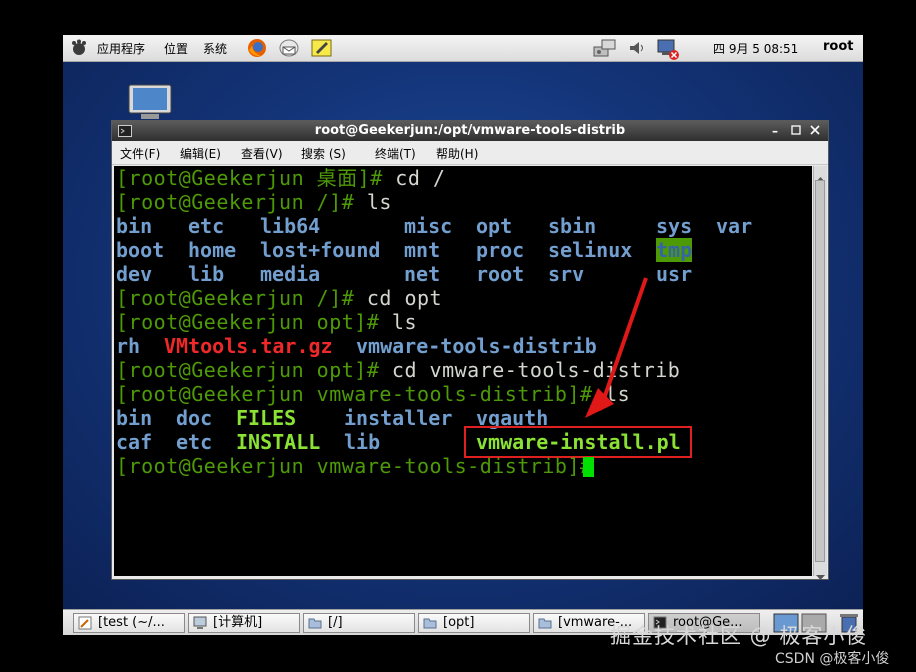 Image resolution: width=916 pixels, height=672 pixels. What do you see at coordinates (262, 153) in the screenshot?
I see `menu-view: 查看(V)` at bounding box center [262, 153].